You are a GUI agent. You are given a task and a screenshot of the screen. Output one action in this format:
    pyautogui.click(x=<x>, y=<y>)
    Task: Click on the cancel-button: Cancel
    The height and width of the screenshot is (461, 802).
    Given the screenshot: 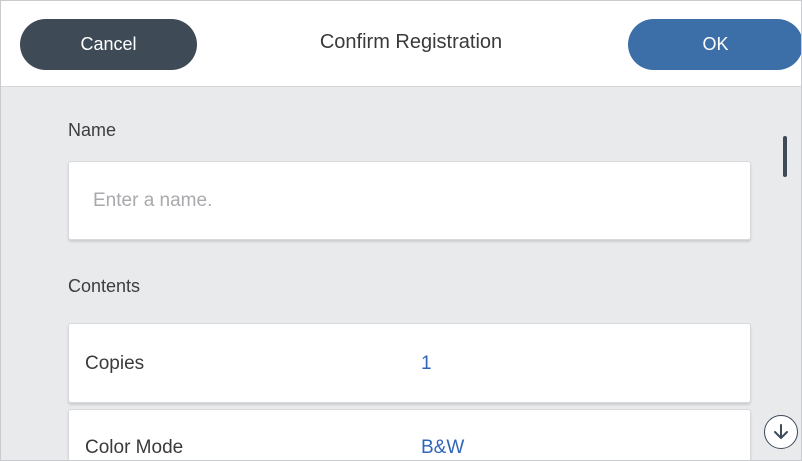 What is the action you would take?
    pyautogui.click(x=108, y=44)
    